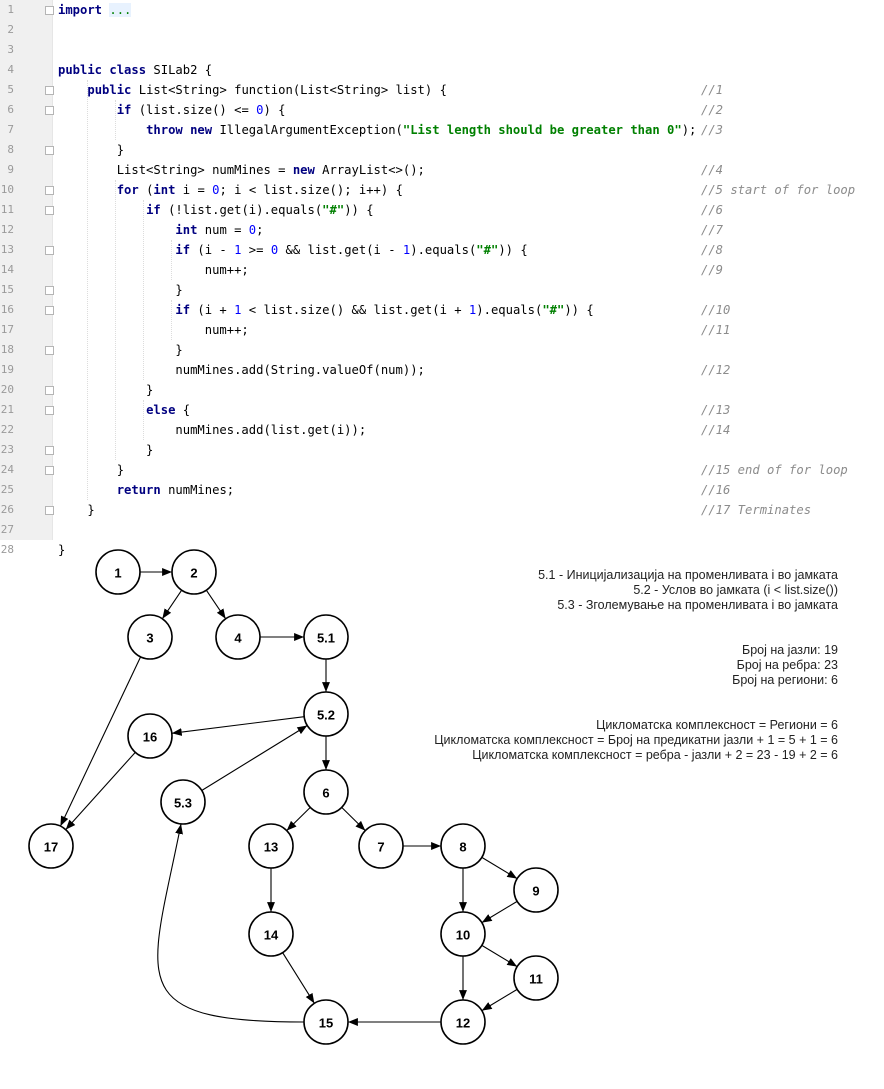 The image size is (884, 1089). Describe the element at coordinates (463, 1022) in the screenshot. I see `graph-node-12: 12` at that location.